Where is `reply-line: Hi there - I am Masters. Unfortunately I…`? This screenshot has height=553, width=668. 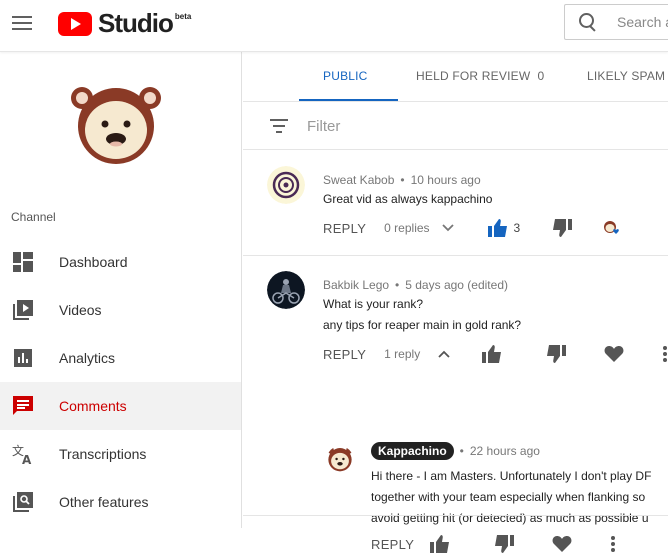 reply-line: Hi there - I am Masters. Unfortunately I… is located at coordinates (511, 476).